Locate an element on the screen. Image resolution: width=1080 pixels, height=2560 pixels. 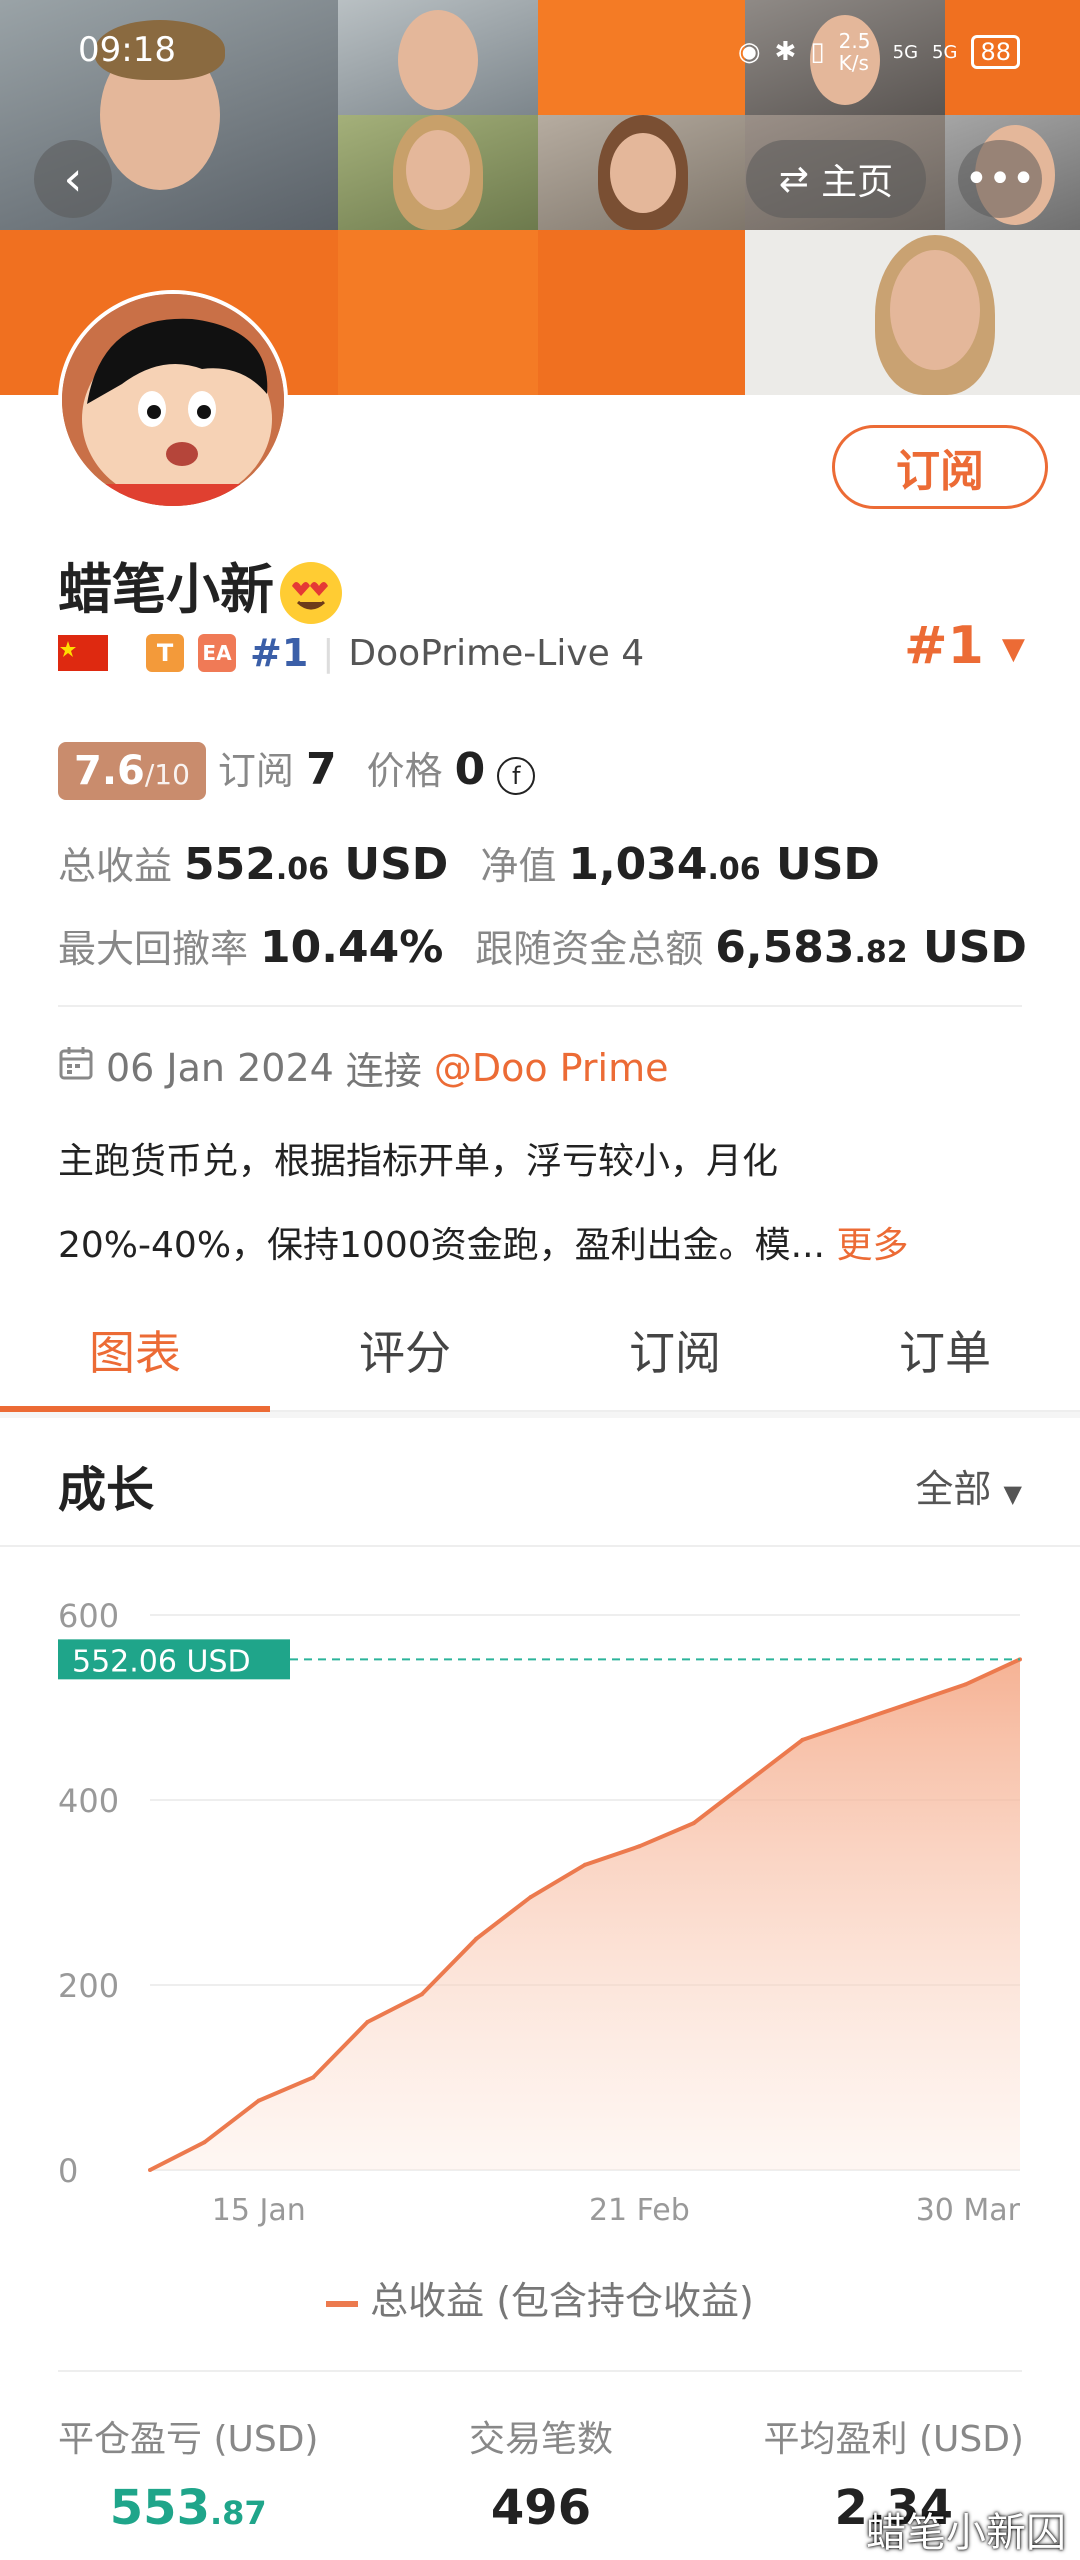
score-badge: 7.6/10 is located at coordinates (132, 771).